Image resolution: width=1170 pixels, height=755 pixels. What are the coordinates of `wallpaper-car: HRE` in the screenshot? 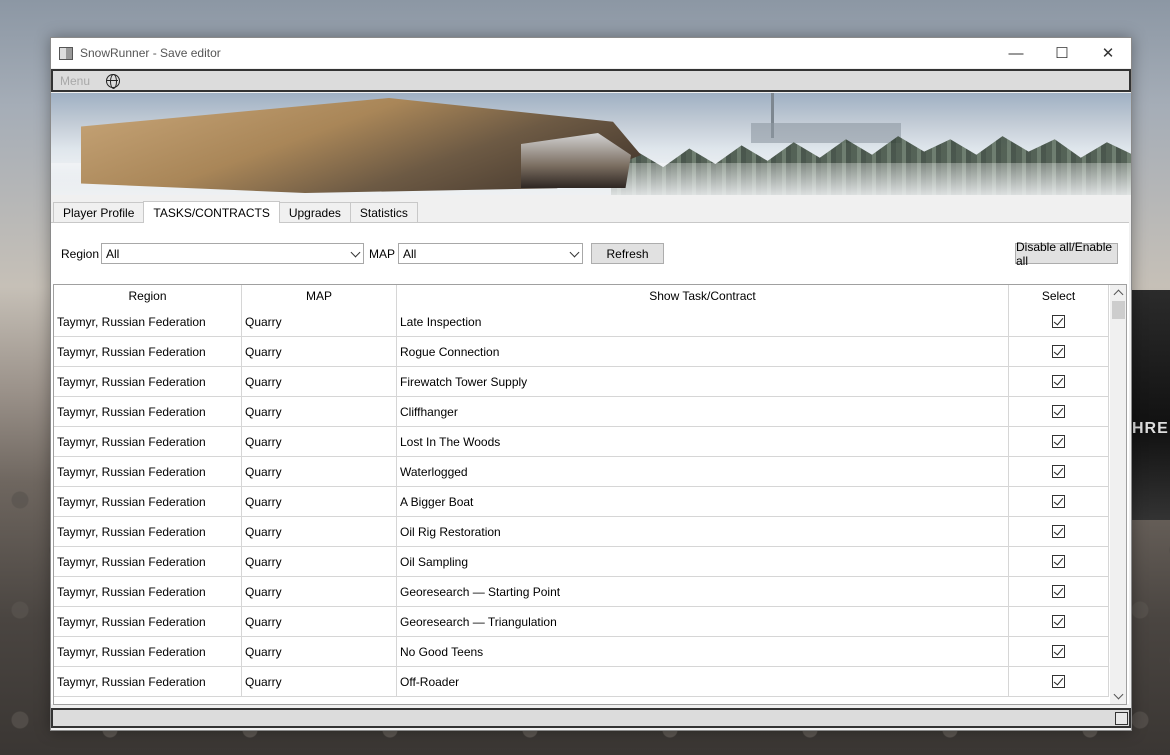 It's located at (1149, 405).